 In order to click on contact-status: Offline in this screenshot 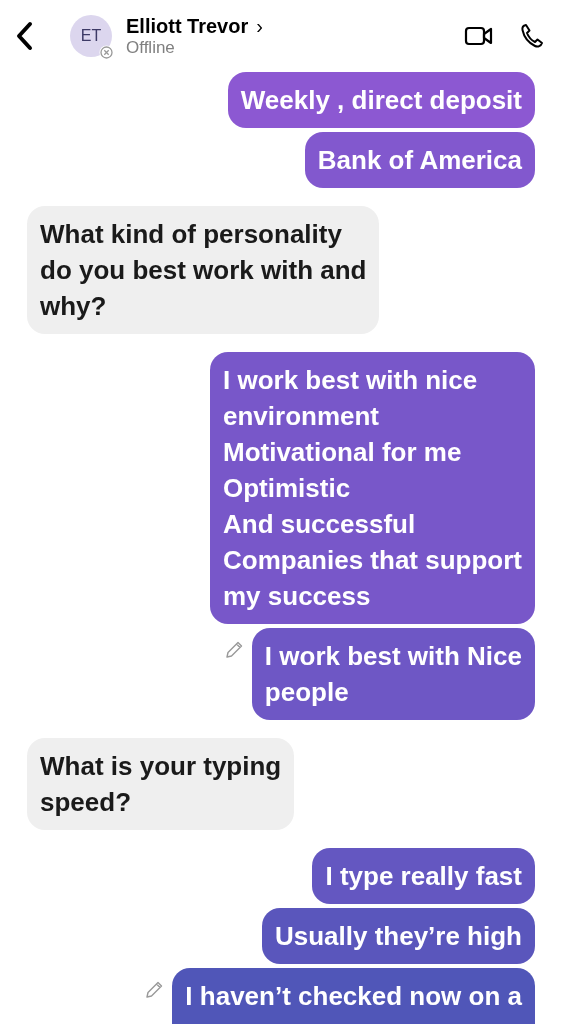, I will do `click(151, 47)`.